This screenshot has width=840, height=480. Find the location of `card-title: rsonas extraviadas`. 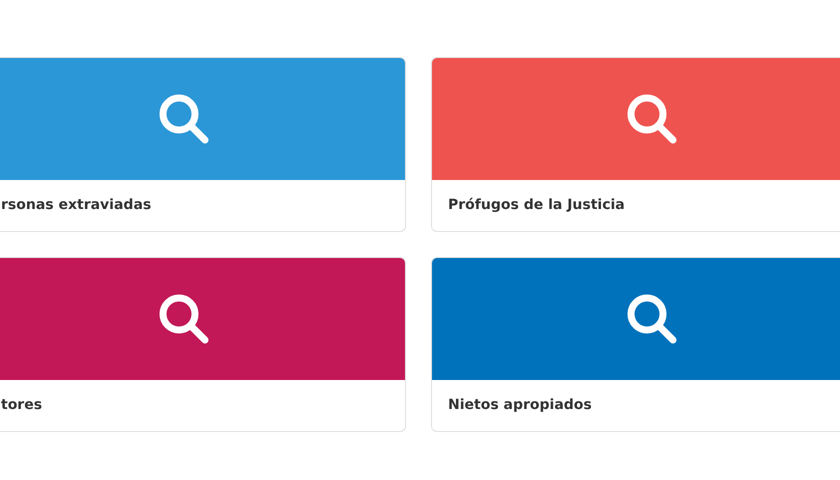

card-title: rsonas extraviadas is located at coordinates (76, 204).